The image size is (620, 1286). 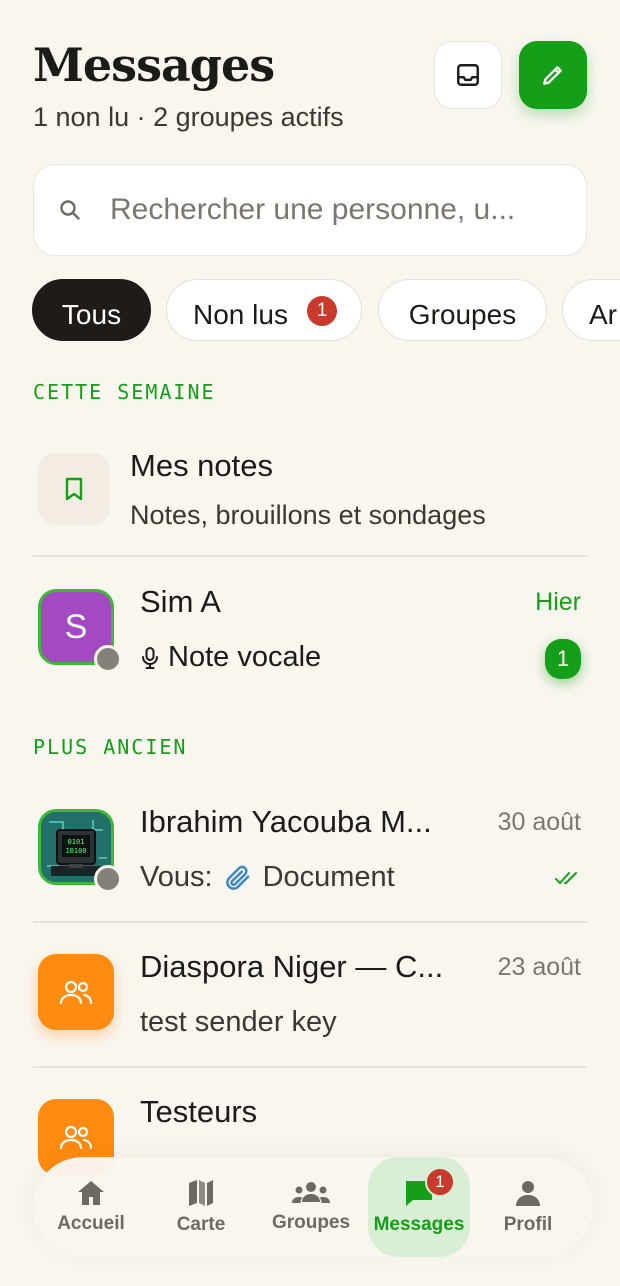 I want to click on preview-text: Note vocale, so click(x=245, y=657).